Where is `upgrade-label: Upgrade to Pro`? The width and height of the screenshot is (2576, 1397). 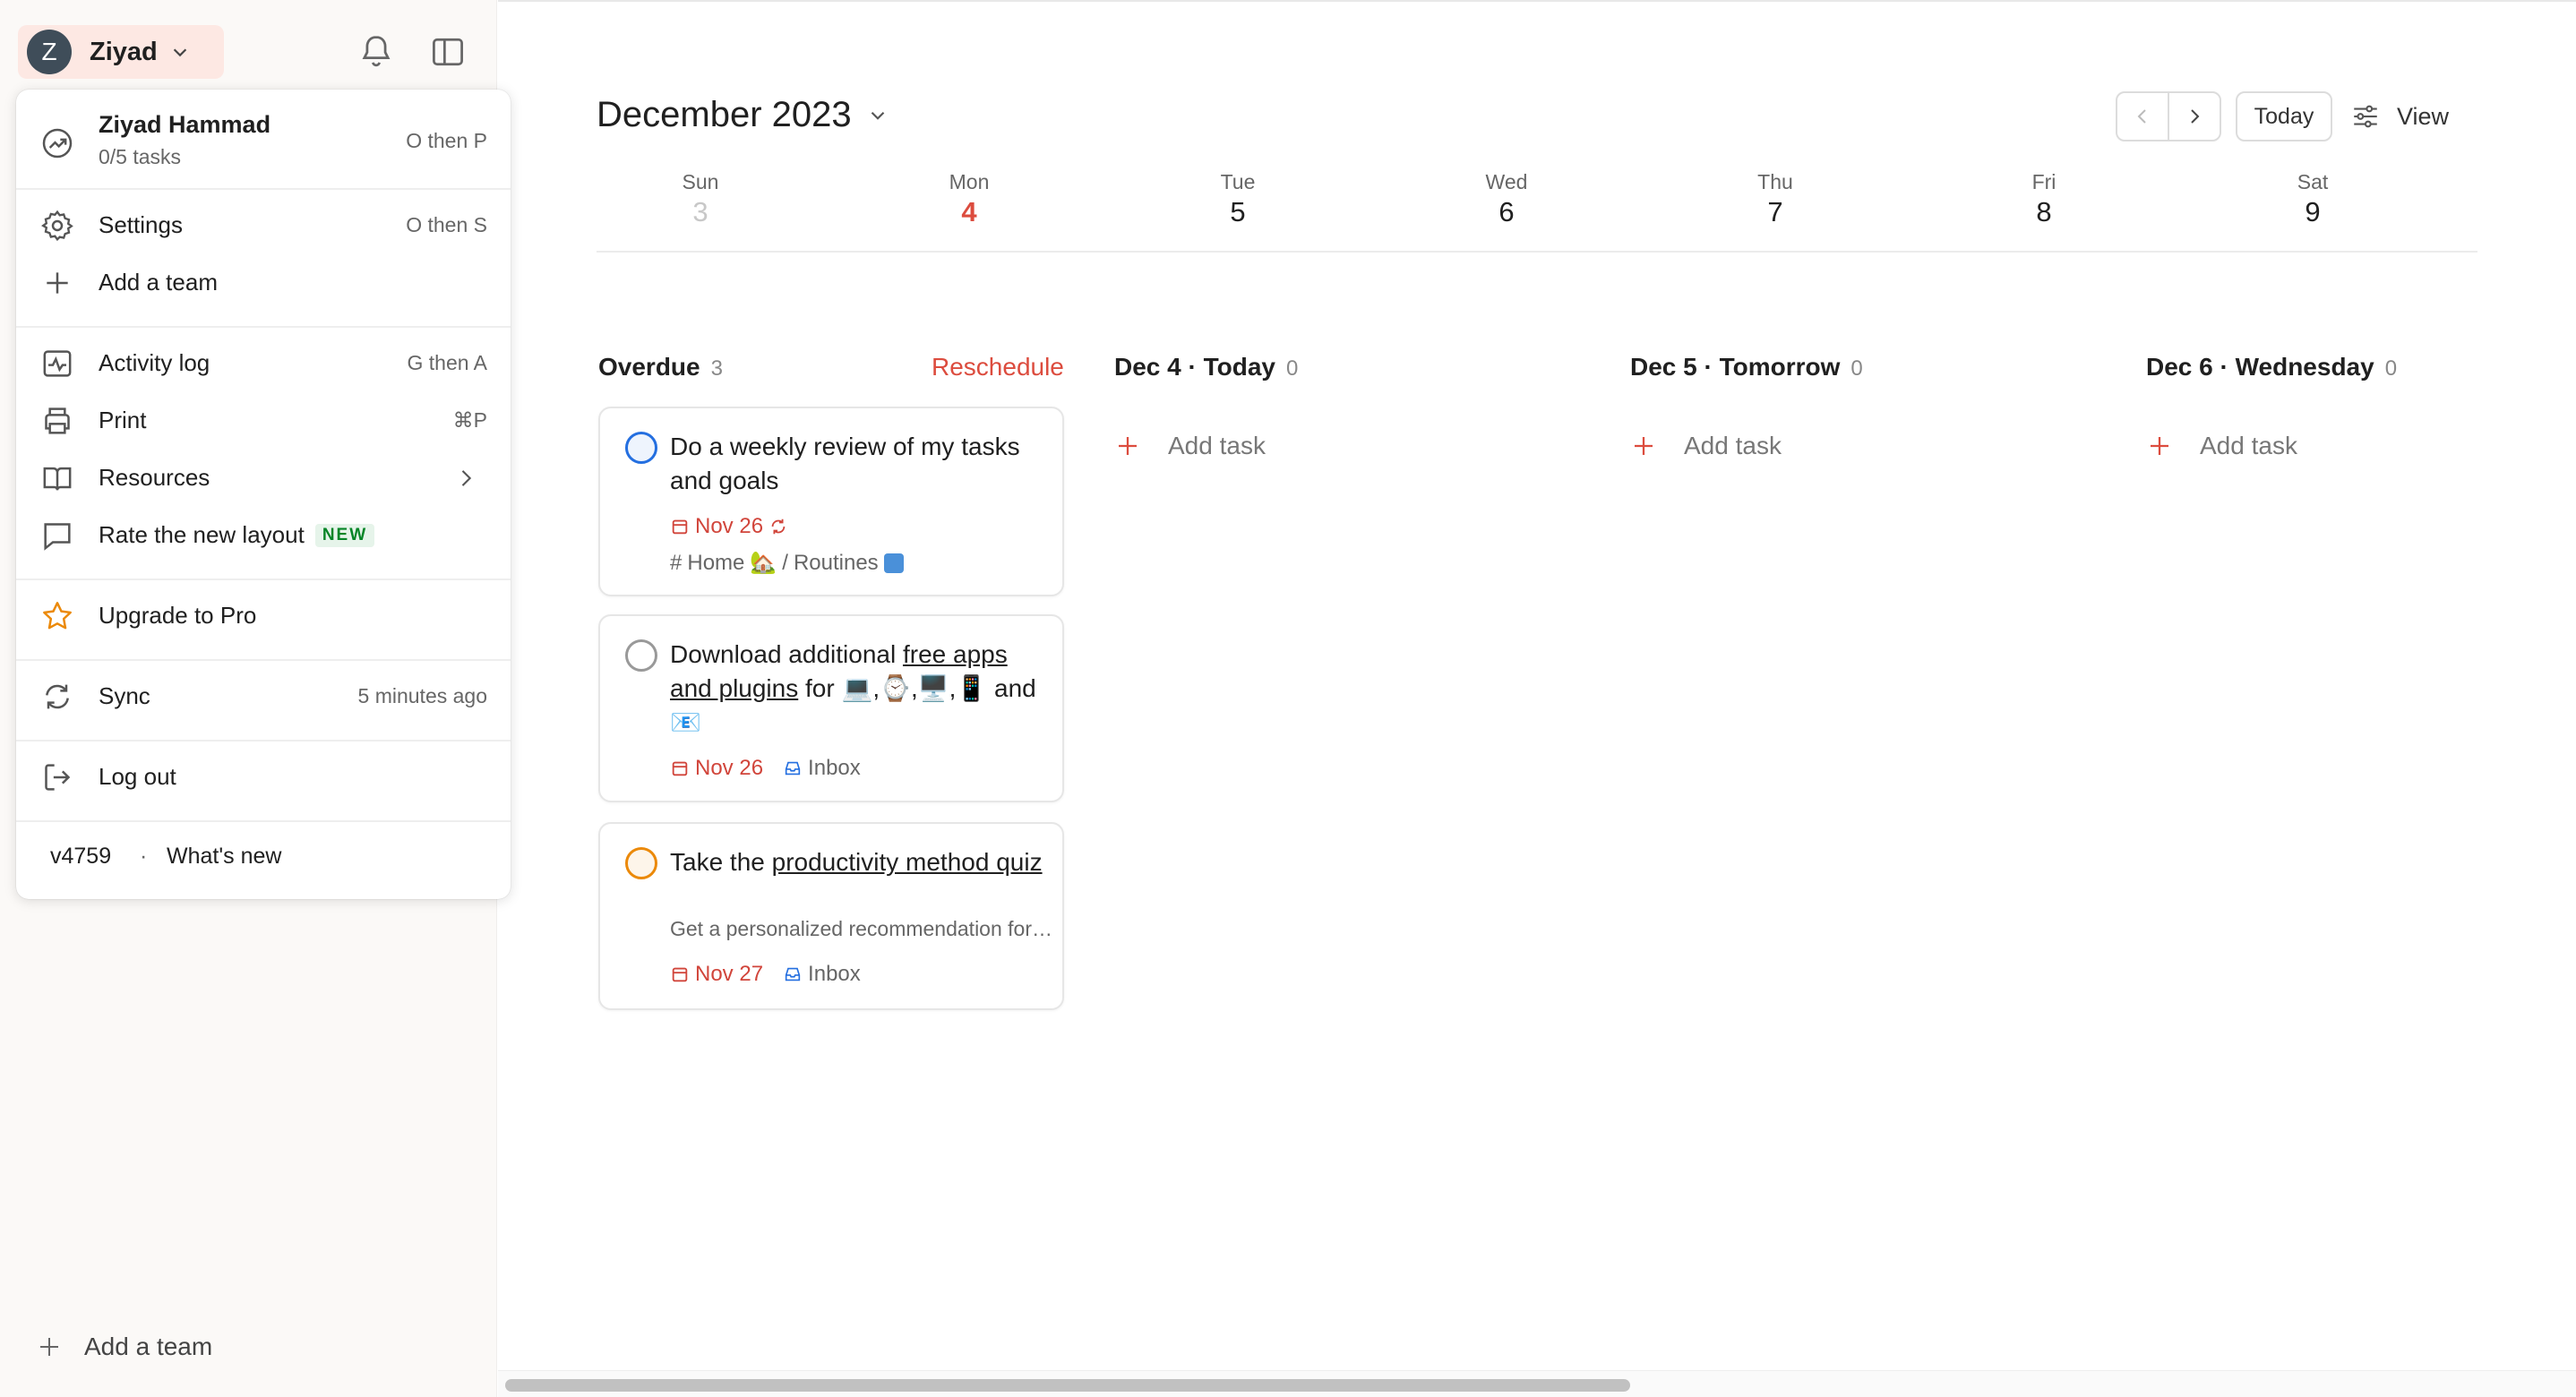
upgrade-label: Upgrade to Pro is located at coordinates (178, 615).